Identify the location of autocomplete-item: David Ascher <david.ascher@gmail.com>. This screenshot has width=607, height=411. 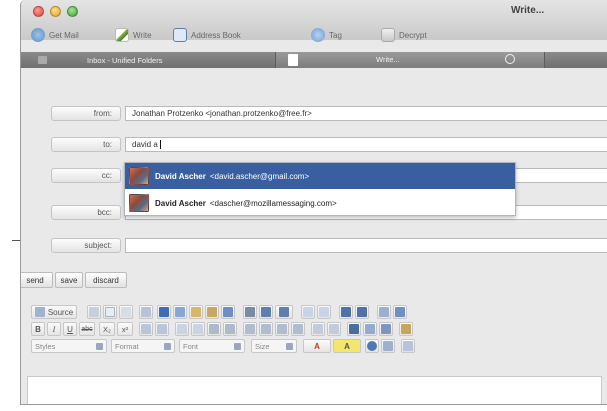
(320, 176).